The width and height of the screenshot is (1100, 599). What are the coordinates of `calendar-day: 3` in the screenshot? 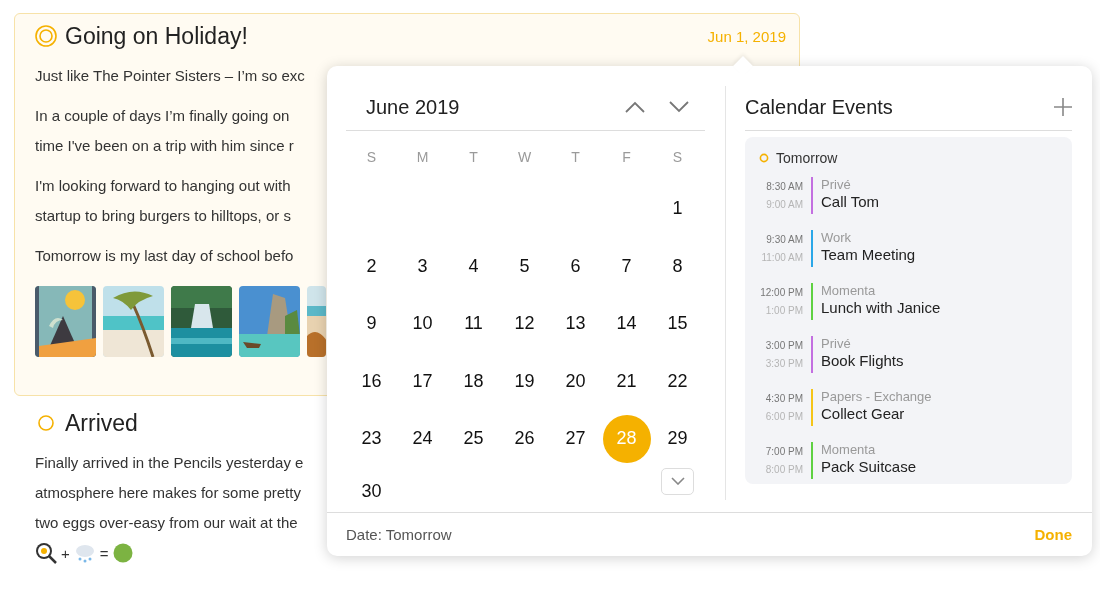 It's located at (422, 266).